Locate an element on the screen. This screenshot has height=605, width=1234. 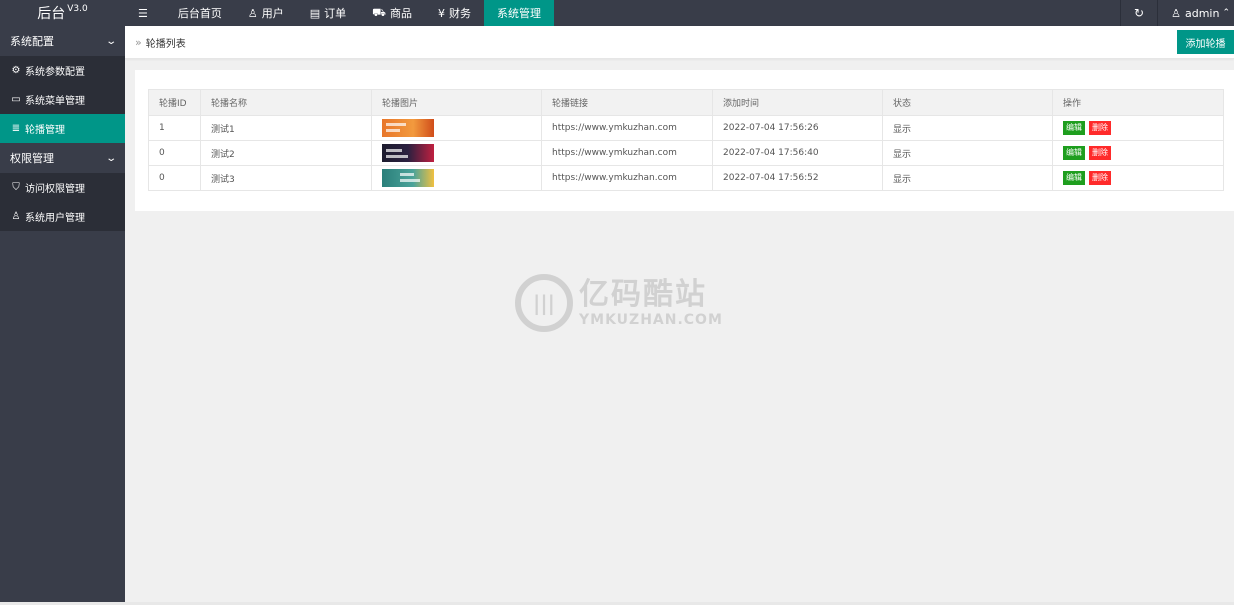
gear-icon: ⚙ is located at coordinates (16, 70).